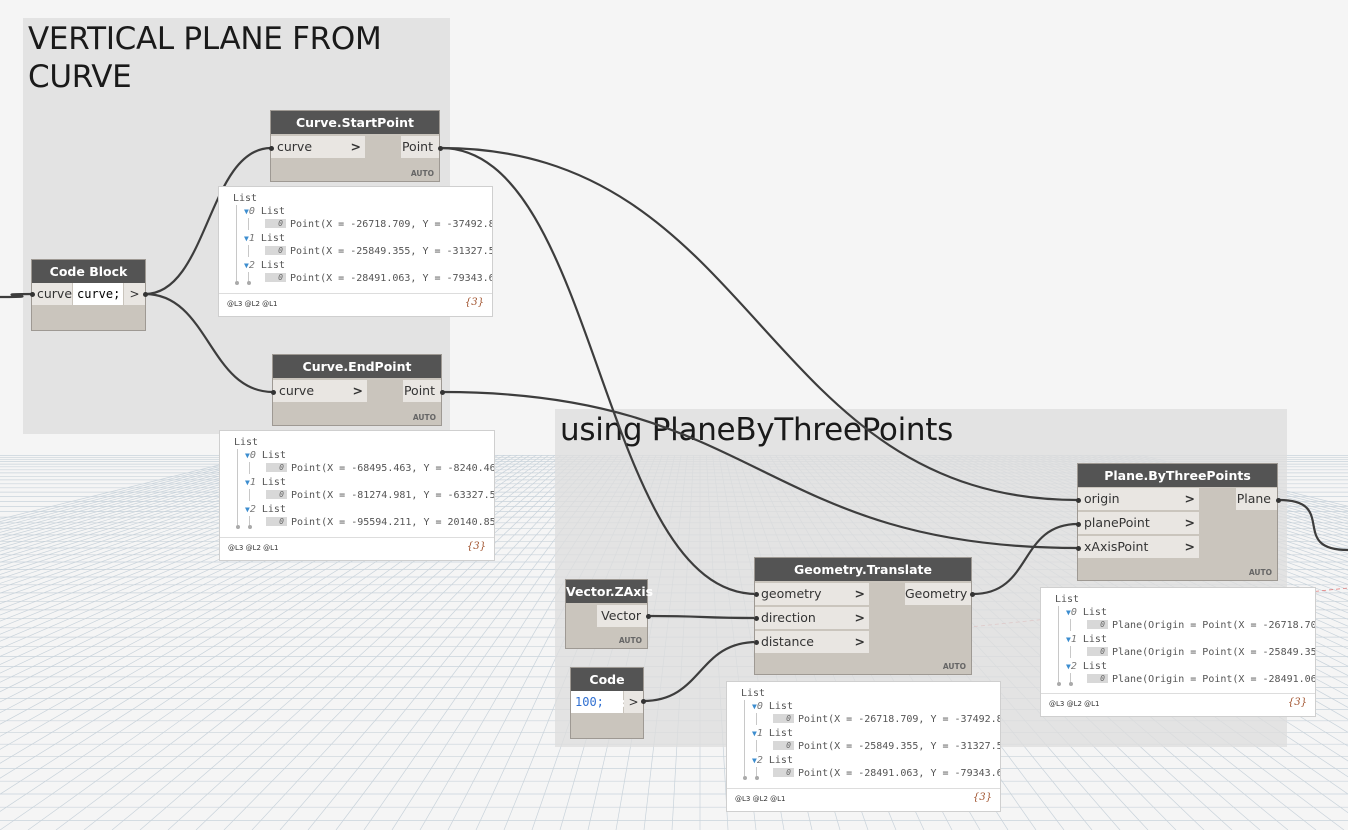 The image size is (1348, 830). I want to click on input-port-origin: origin >, so click(1138, 499).